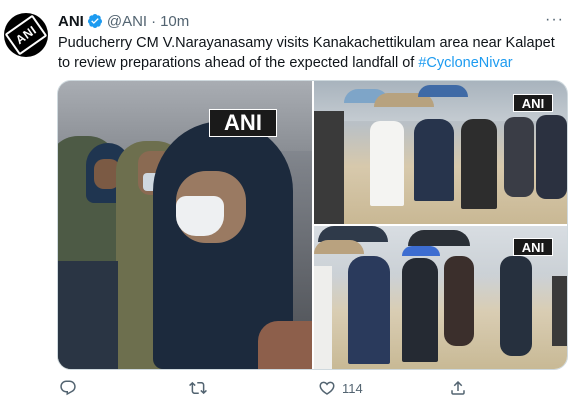  Describe the element at coordinates (533, 247) in the screenshot. I see `watermark-bottom-right: ANI` at that location.